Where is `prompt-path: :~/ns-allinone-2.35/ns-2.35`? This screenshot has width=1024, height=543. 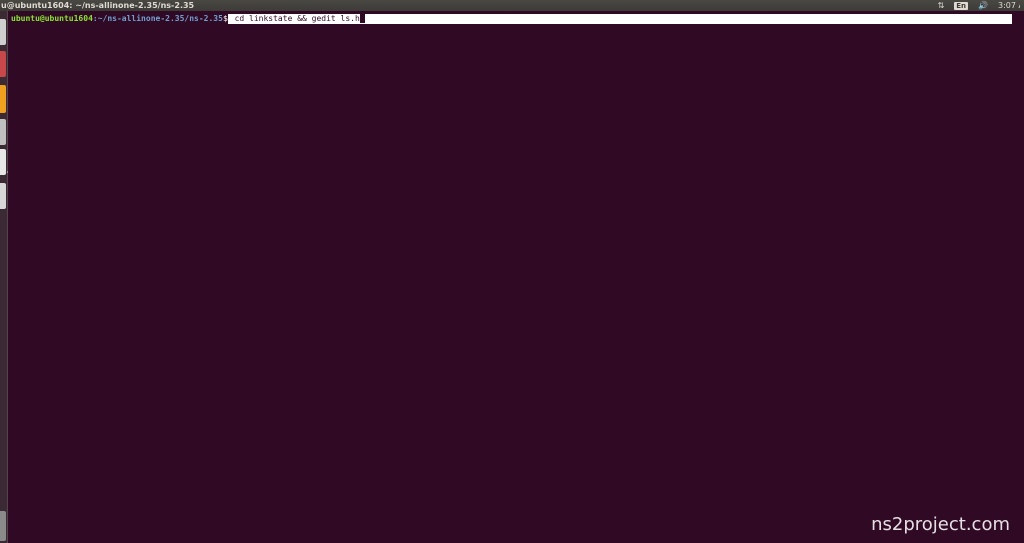
prompt-path: :~/ns-allinone-2.35/ns-2.35 is located at coordinates (157, 18).